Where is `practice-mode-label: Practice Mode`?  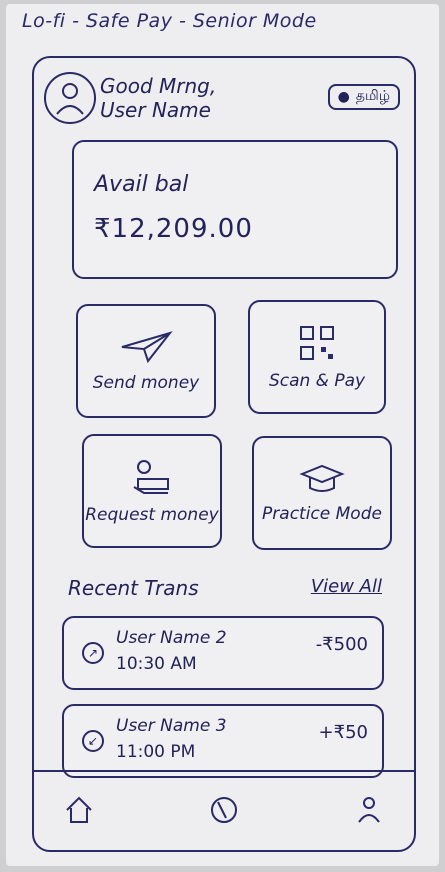
practice-mode-label: Practice Mode is located at coordinates (322, 514).